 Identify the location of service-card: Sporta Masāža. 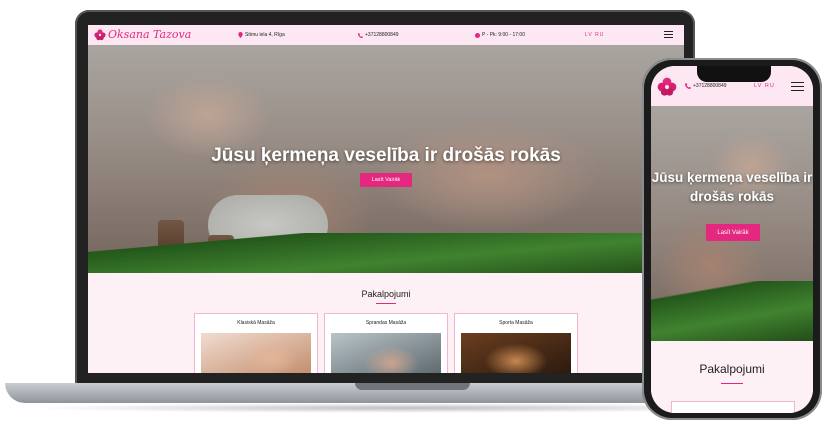
(516, 343).